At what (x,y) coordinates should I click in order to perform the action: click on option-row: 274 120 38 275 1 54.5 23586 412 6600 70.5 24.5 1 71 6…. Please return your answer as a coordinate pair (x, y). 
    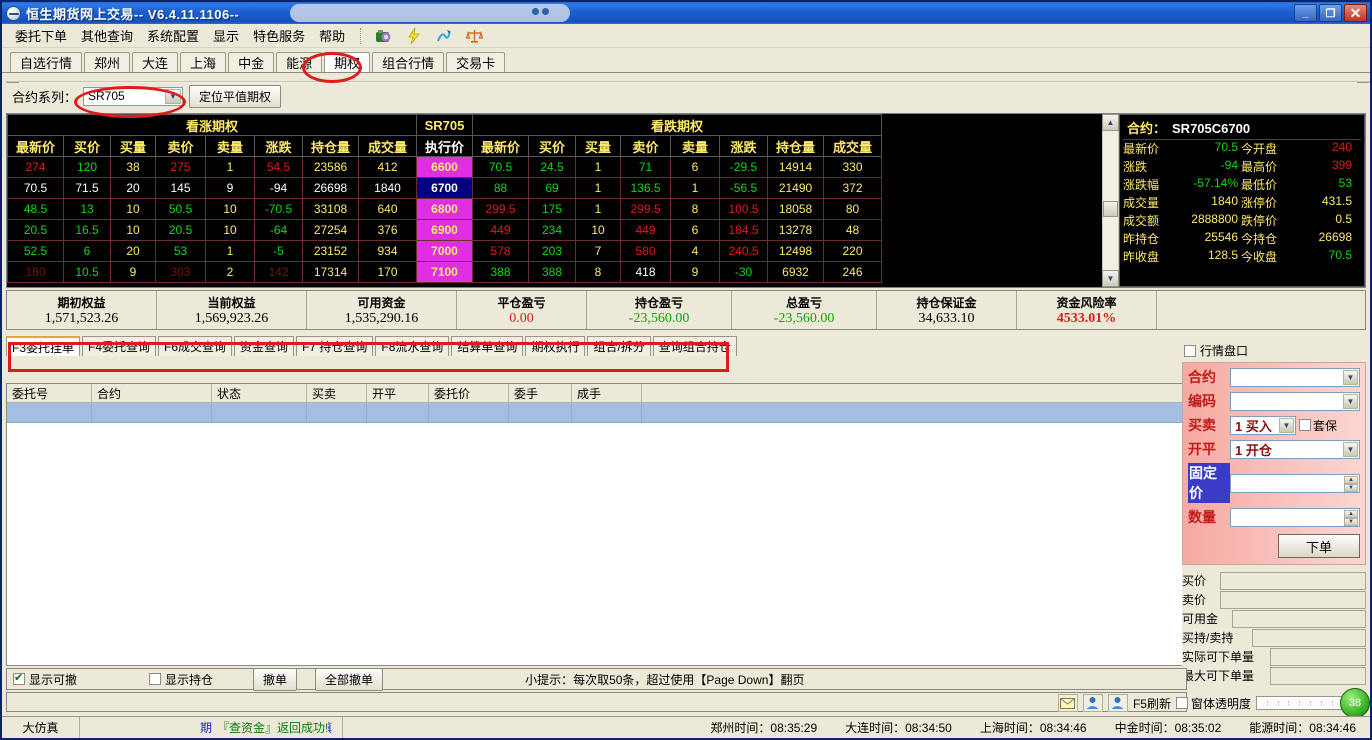
    Looking at the image, I should click on (444, 167).